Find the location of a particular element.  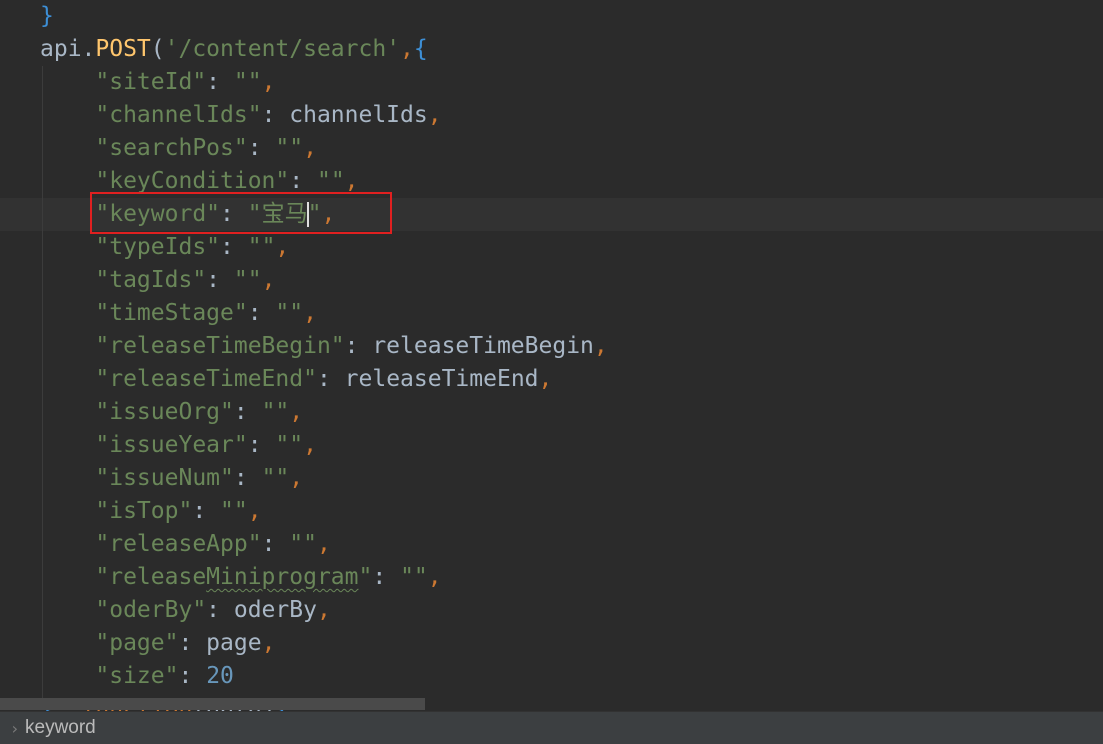

code-line: "typeIds": "", is located at coordinates (164, 247).